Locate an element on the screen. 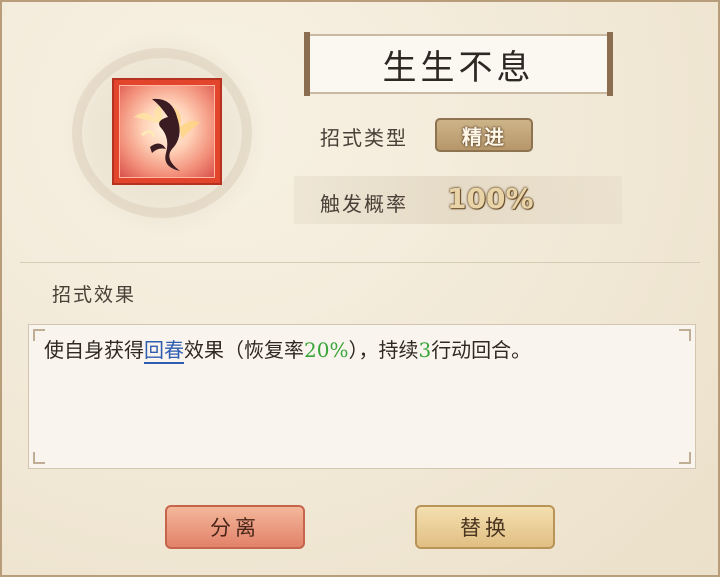  effect-description-text: 使自身获得回春效果（恢复率20%），持续3行动回合。 is located at coordinates (288, 349).